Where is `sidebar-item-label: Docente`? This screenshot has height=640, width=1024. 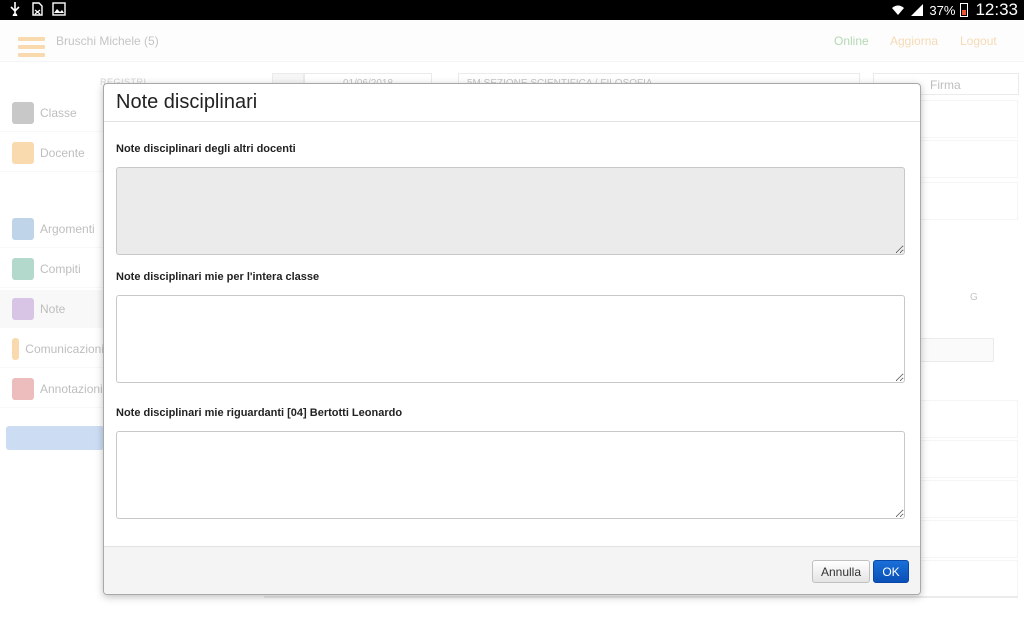 sidebar-item-label: Docente is located at coordinates (62, 152).